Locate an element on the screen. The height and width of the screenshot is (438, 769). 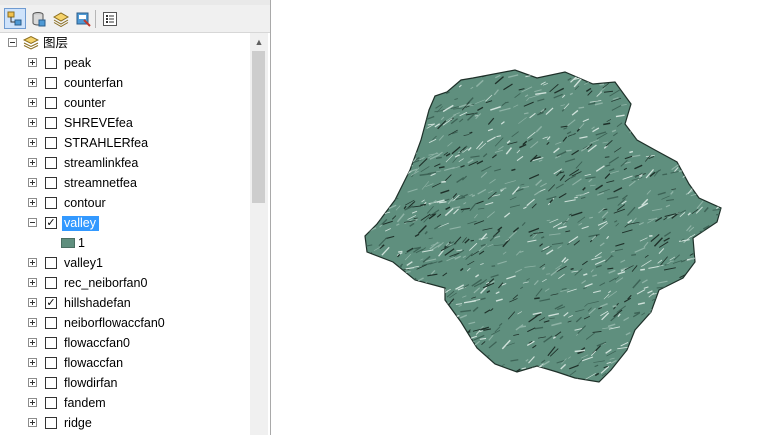
layer-row: ✓valley is located at coordinates (125, 223).